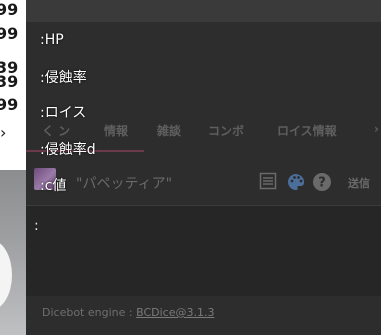 This screenshot has height=335, width=381. Describe the element at coordinates (359, 183) in the screenshot. I see `send-button: 送信` at that location.